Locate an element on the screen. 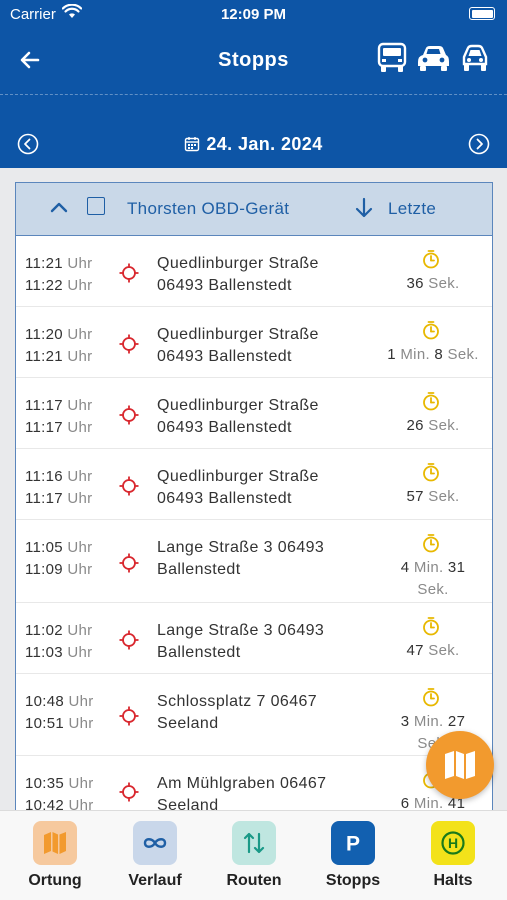 This screenshot has width=507, height=900. tab-label: Verlauf is located at coordinates (155, 880).